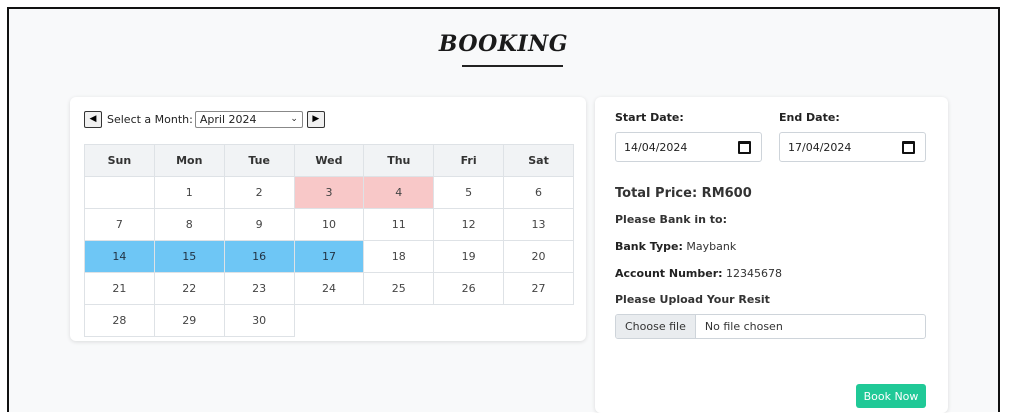  Describe the element at coordinates (469, 256) in the screenshot. I see `calendar-day-19: 19` at that location.